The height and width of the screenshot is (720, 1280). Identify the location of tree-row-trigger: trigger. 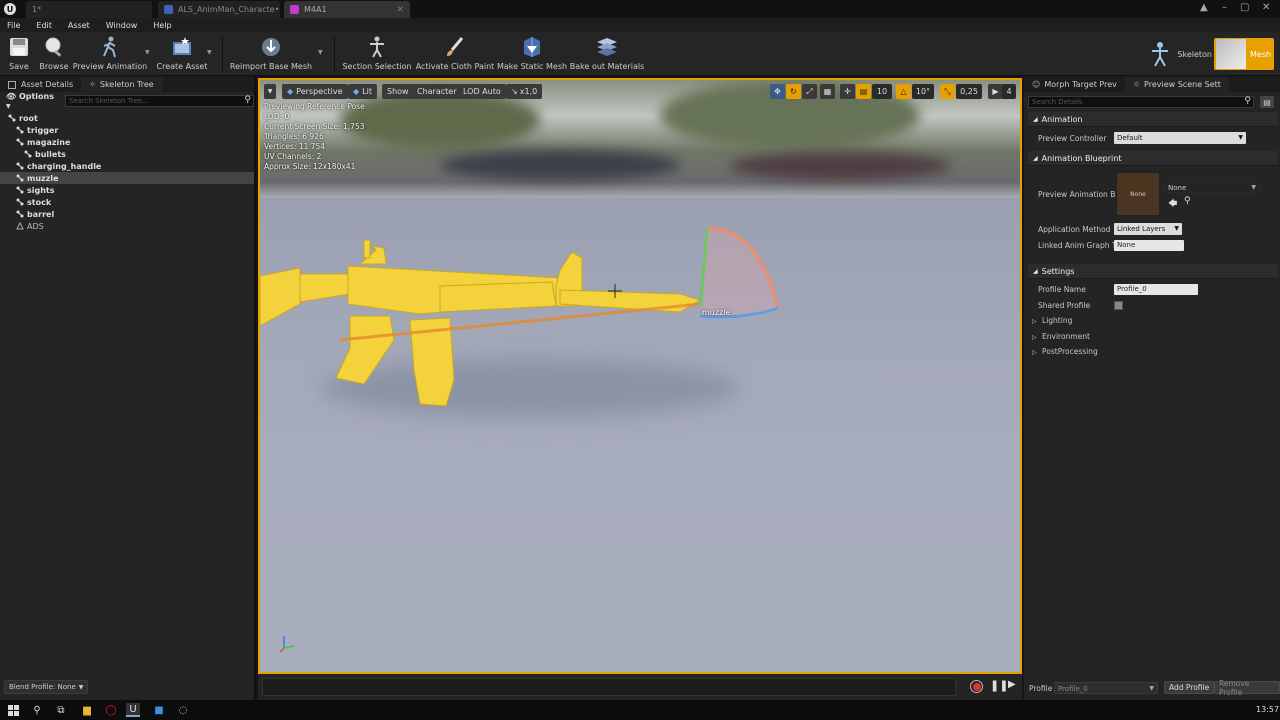
(127, 130).